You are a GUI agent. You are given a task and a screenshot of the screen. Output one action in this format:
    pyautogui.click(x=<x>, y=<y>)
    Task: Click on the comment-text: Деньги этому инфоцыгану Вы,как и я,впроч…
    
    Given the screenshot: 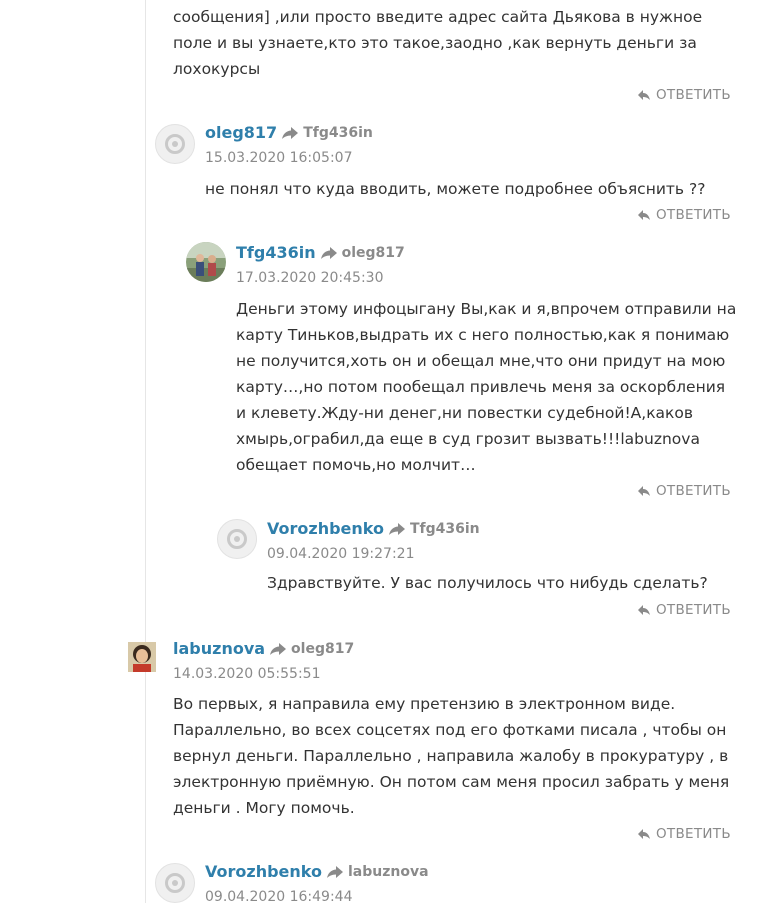 What is the action you would take?
    pyautogui.click(x=486, y=387)
    